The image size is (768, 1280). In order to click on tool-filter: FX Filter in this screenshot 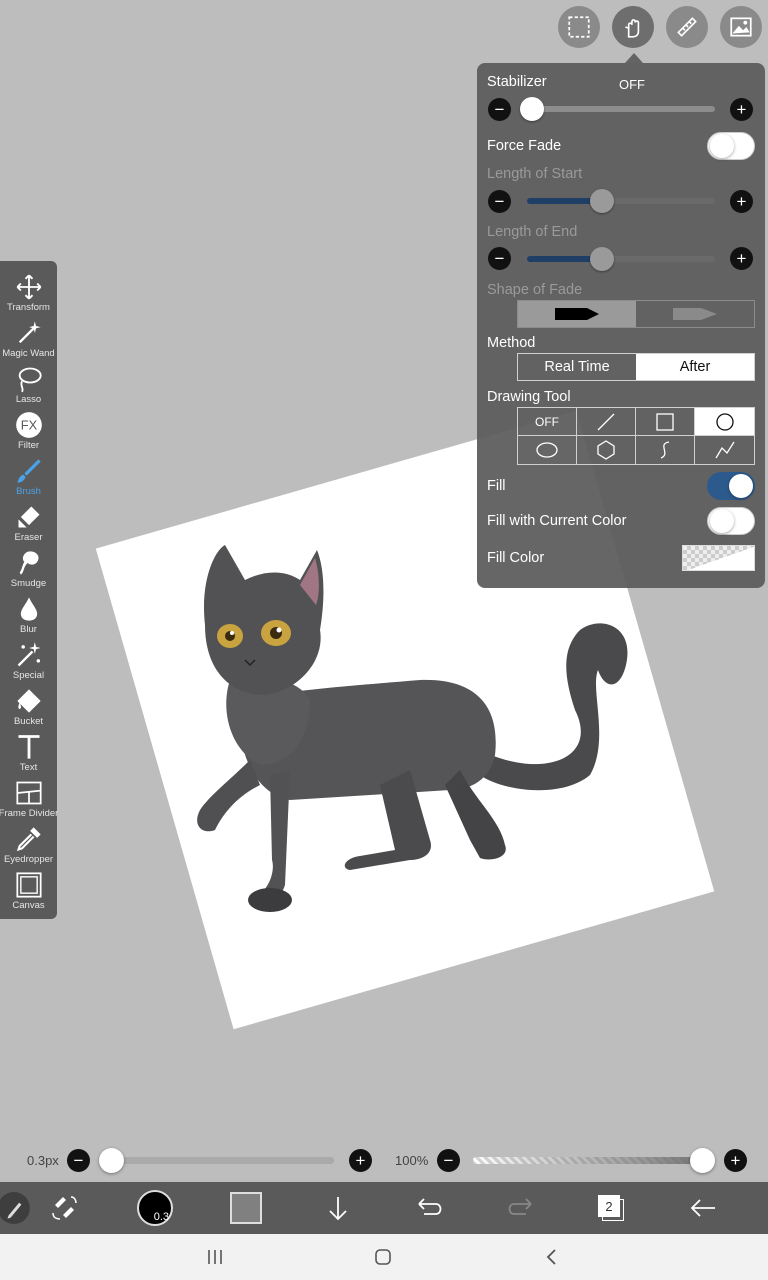, I will do `click(28, 432)`.